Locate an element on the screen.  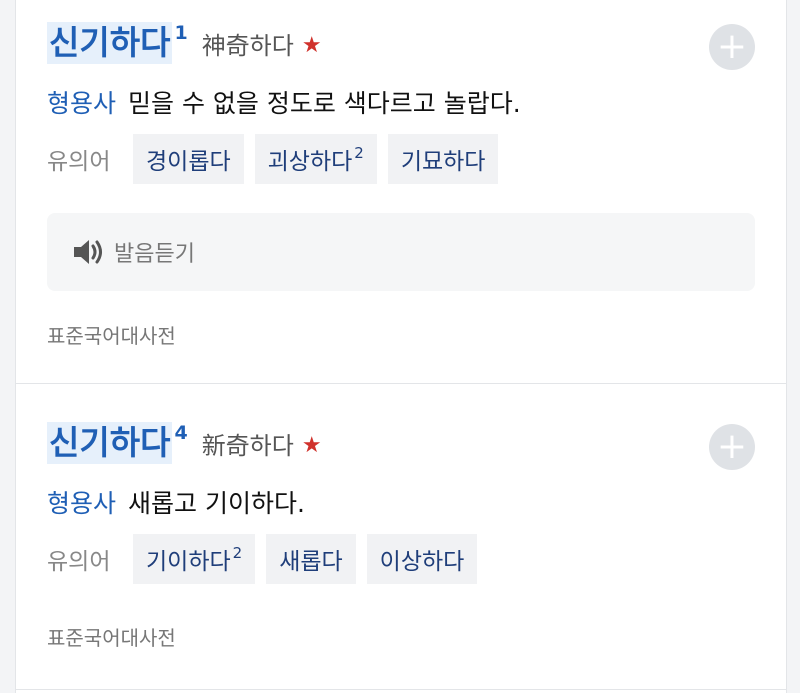
hanja-label: 神奇하다 is located at coordinates (247, 46).